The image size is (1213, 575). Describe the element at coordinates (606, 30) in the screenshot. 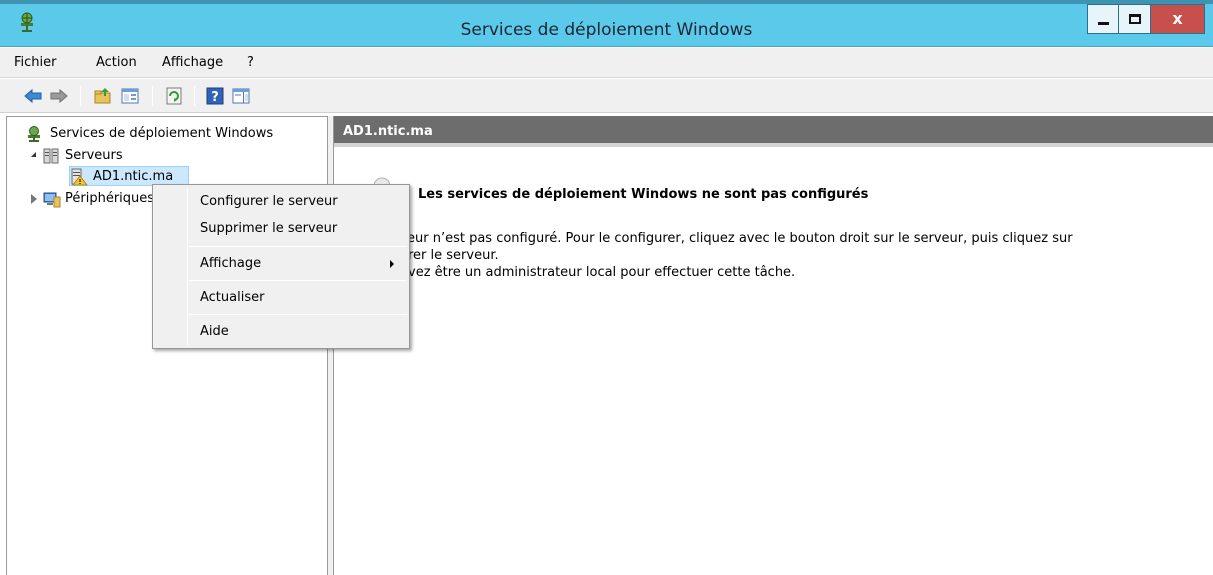

I see `window-title: Services de déploiement Windows` at that location.